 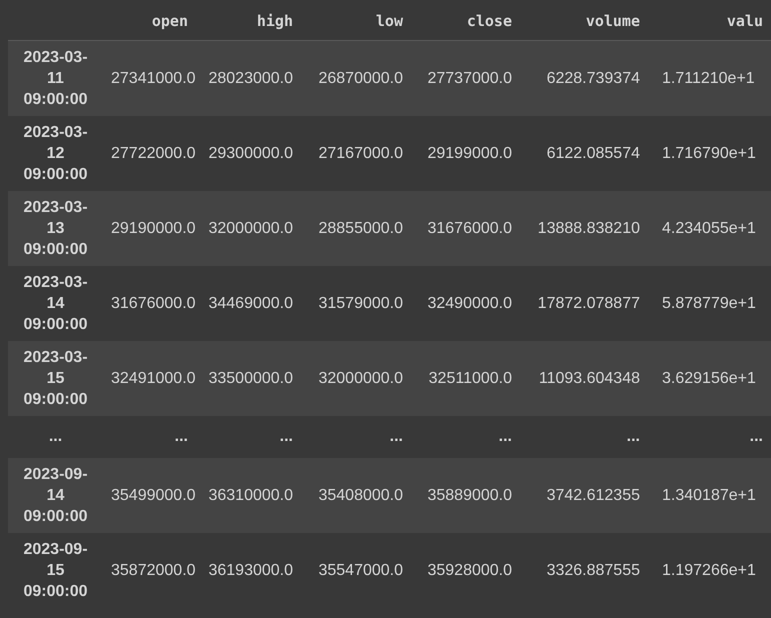 I want to click on table-cell: 3326.887555, so click(x=584, y=570).